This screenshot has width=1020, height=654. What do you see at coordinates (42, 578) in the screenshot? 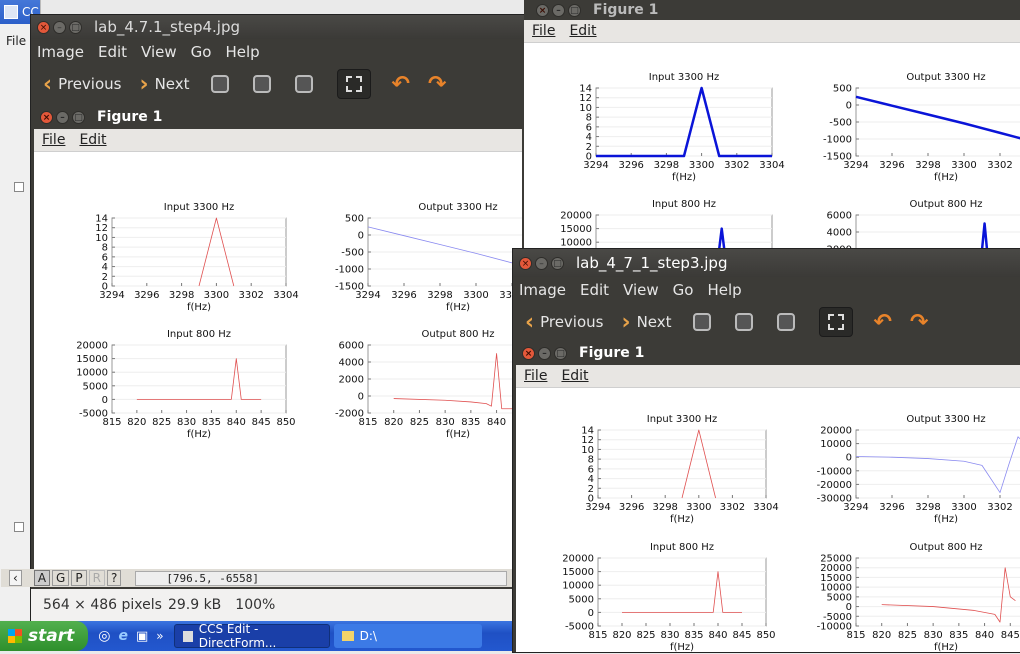
I see `tab-a: A` at bounding box center [42, 578].